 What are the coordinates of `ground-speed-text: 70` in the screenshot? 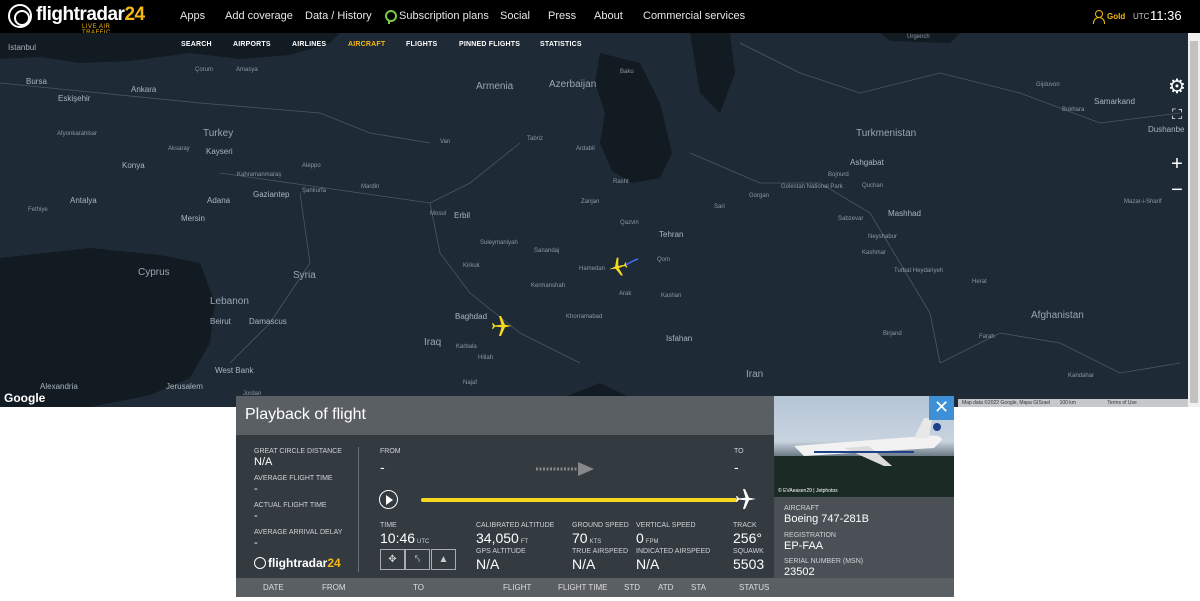 It's located at (580, 538).